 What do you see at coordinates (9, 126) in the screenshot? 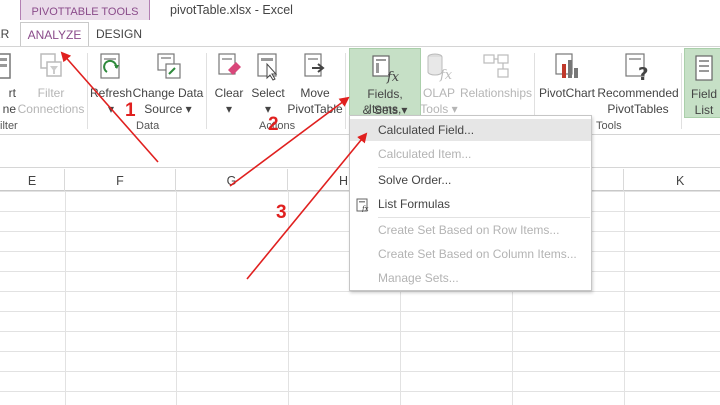
I see `filter-group-label: ilter` at bounding box center [9, 126].